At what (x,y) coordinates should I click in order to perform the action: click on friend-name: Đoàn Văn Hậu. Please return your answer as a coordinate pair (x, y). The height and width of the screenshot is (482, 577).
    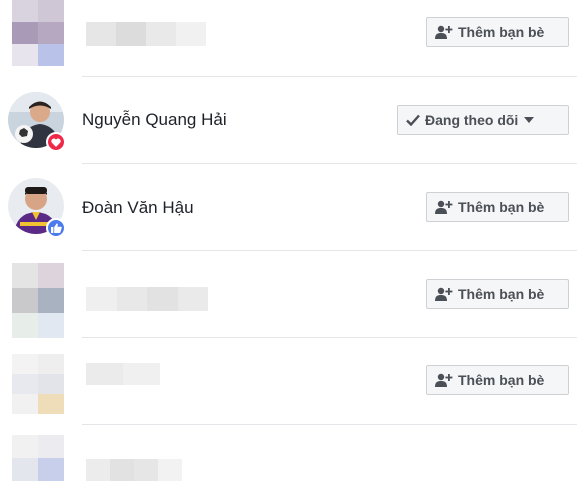
    Looking at the image, I should click on (138, 208).